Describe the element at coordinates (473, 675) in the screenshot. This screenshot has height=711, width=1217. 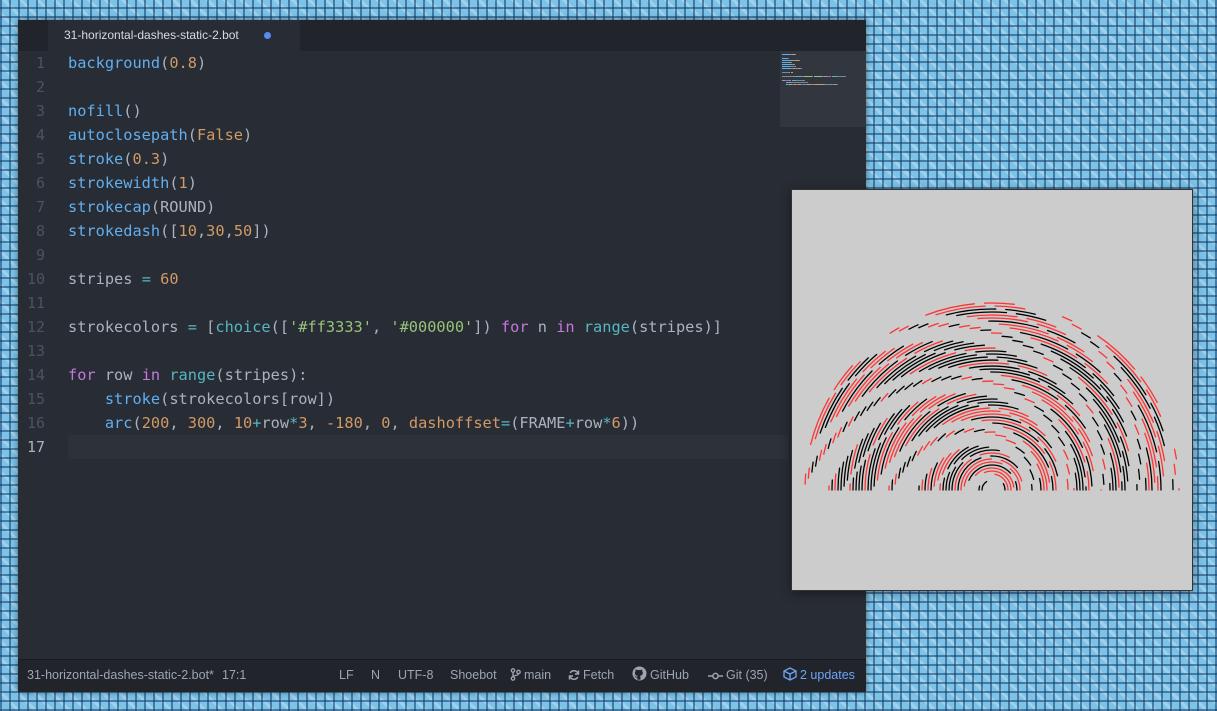
I see `status-grammar: Shoebot` at that location.